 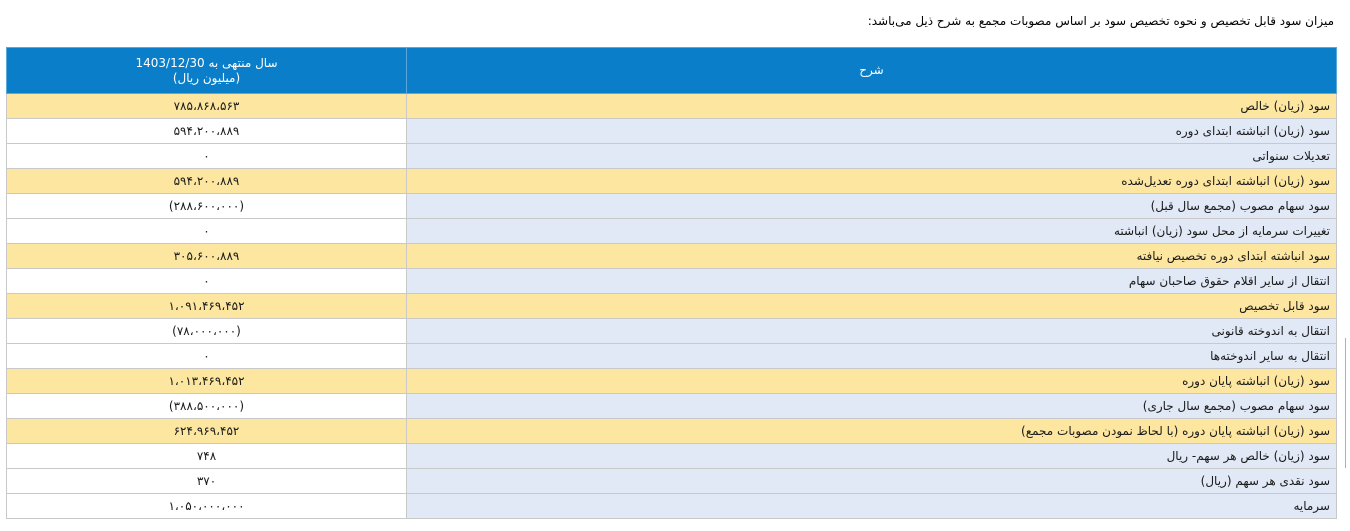 I want to click on row-value: (۲۸۸،۶۰۰،۰۰۰), so click(x=206, y=206).